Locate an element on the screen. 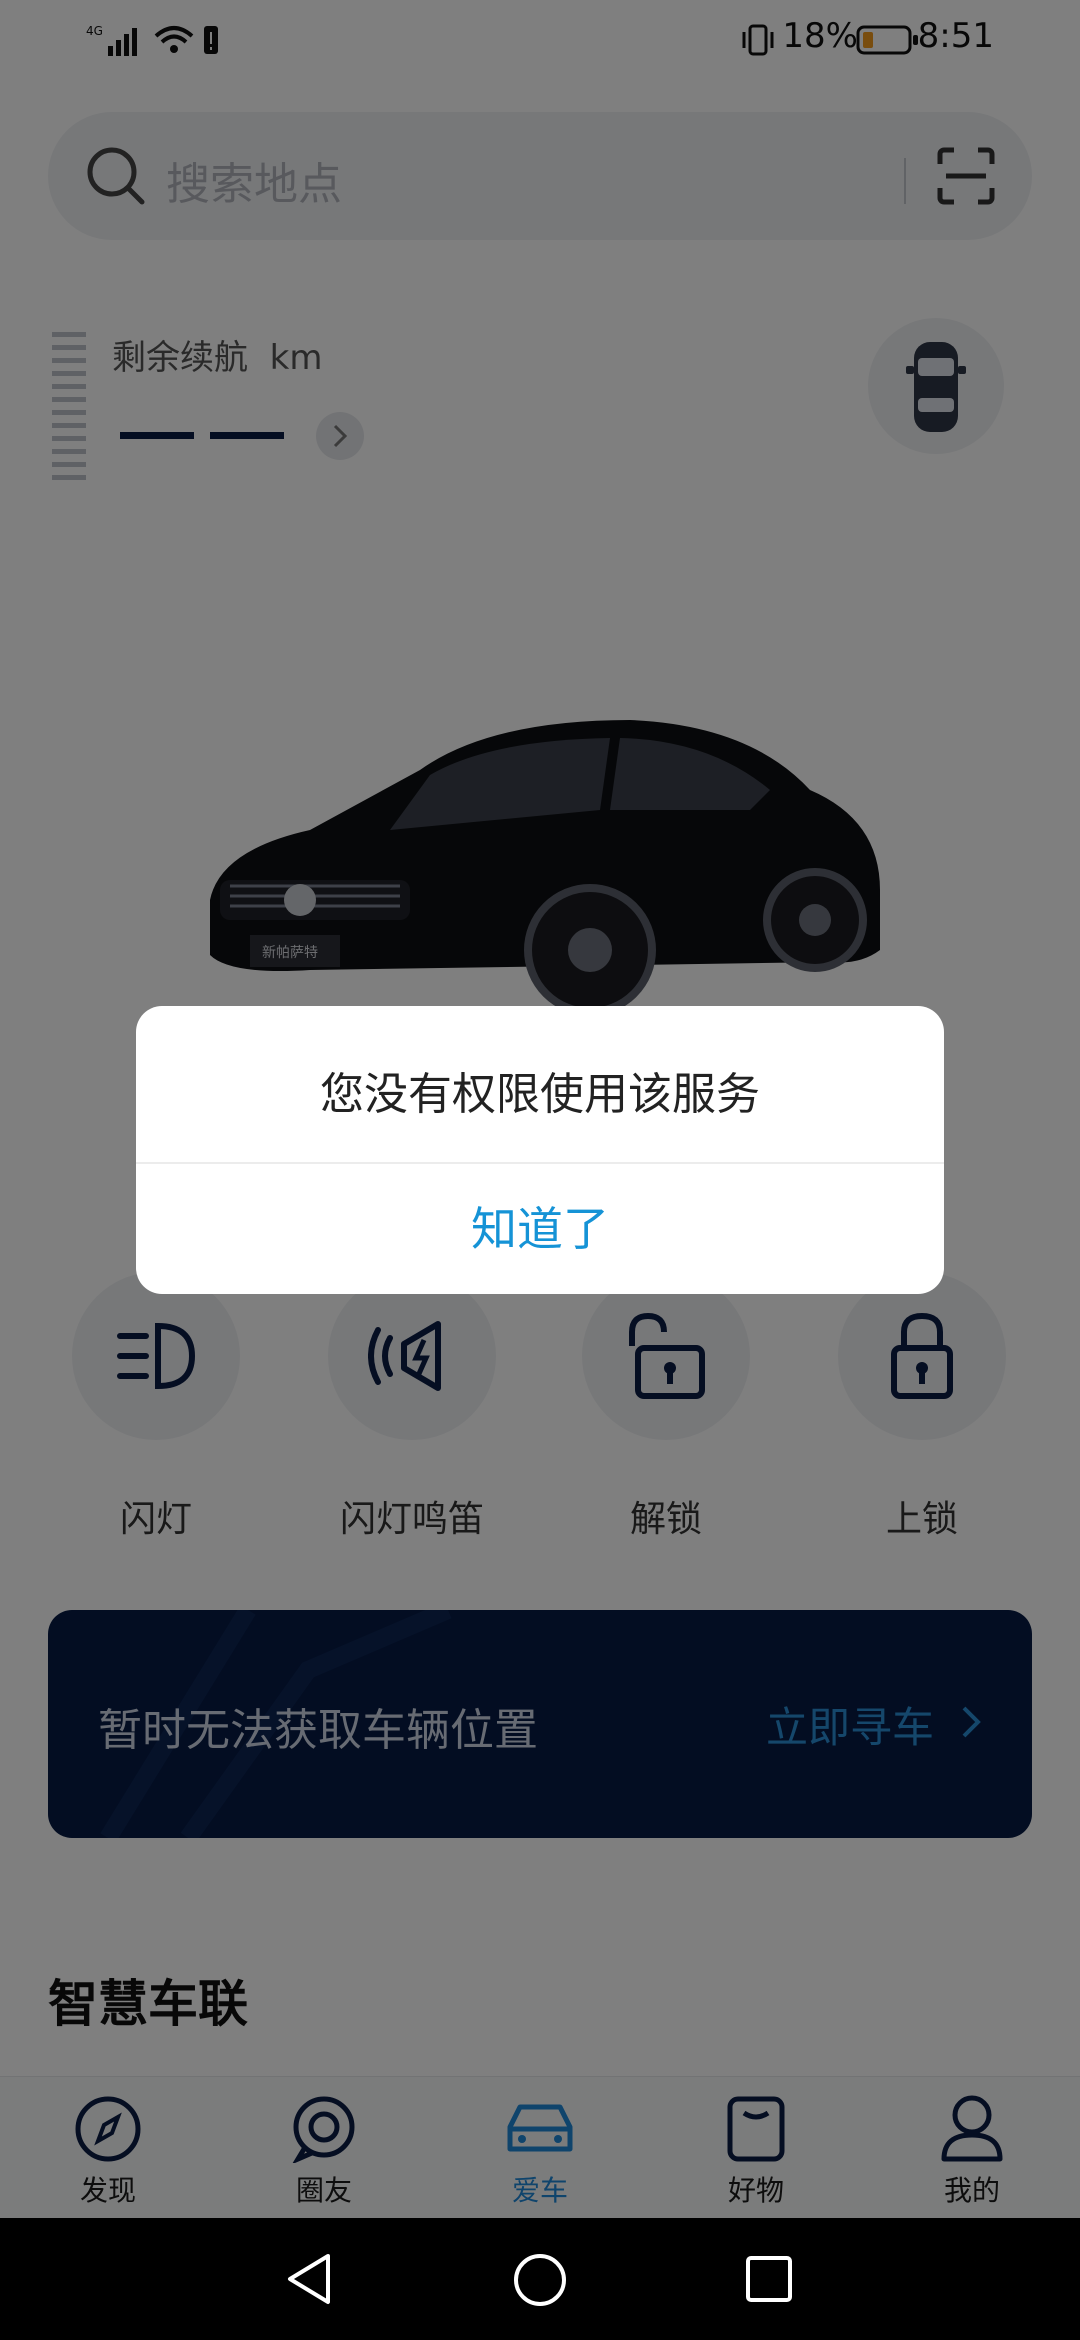  dialog-message: 您没有权限使用该服务 is located at coordinates (540, 1094).